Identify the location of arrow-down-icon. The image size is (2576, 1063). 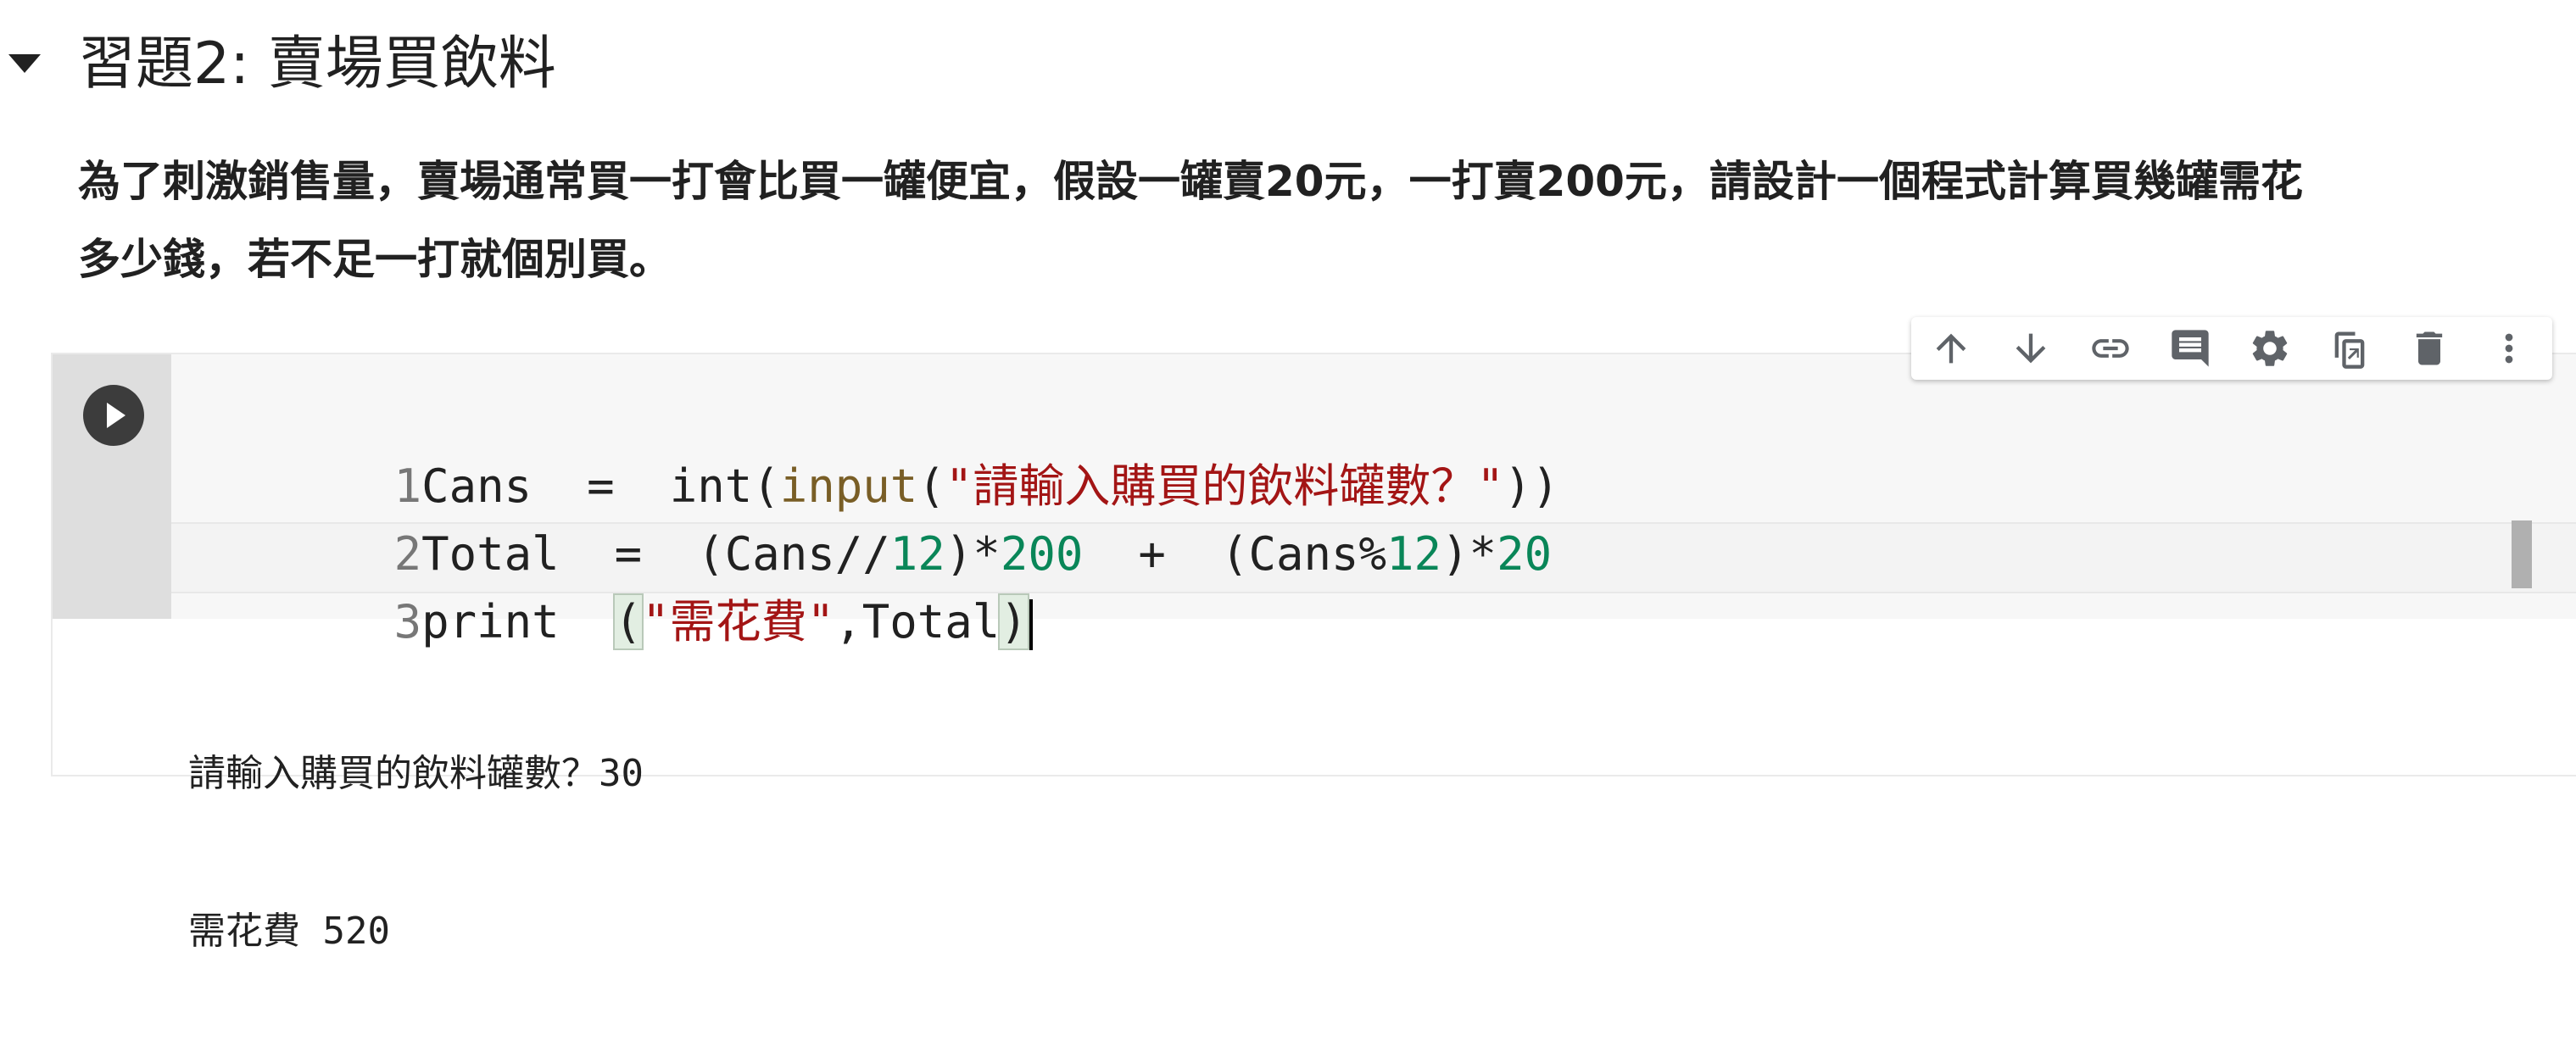
(2031, 348).